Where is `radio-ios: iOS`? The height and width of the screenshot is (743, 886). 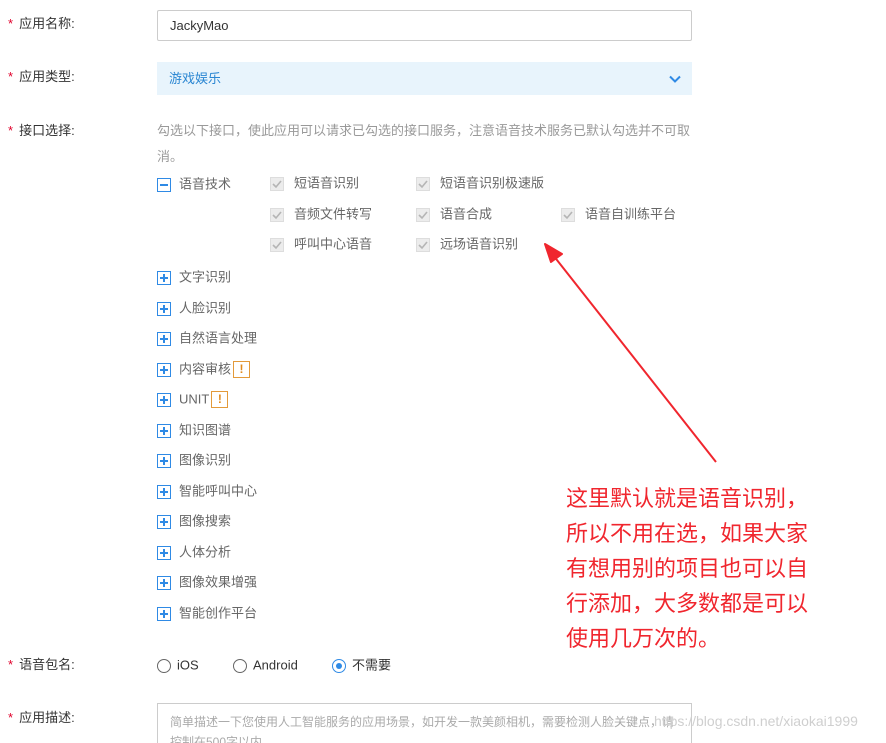 radio-ios: iOS is located at coordinates (178, 666).